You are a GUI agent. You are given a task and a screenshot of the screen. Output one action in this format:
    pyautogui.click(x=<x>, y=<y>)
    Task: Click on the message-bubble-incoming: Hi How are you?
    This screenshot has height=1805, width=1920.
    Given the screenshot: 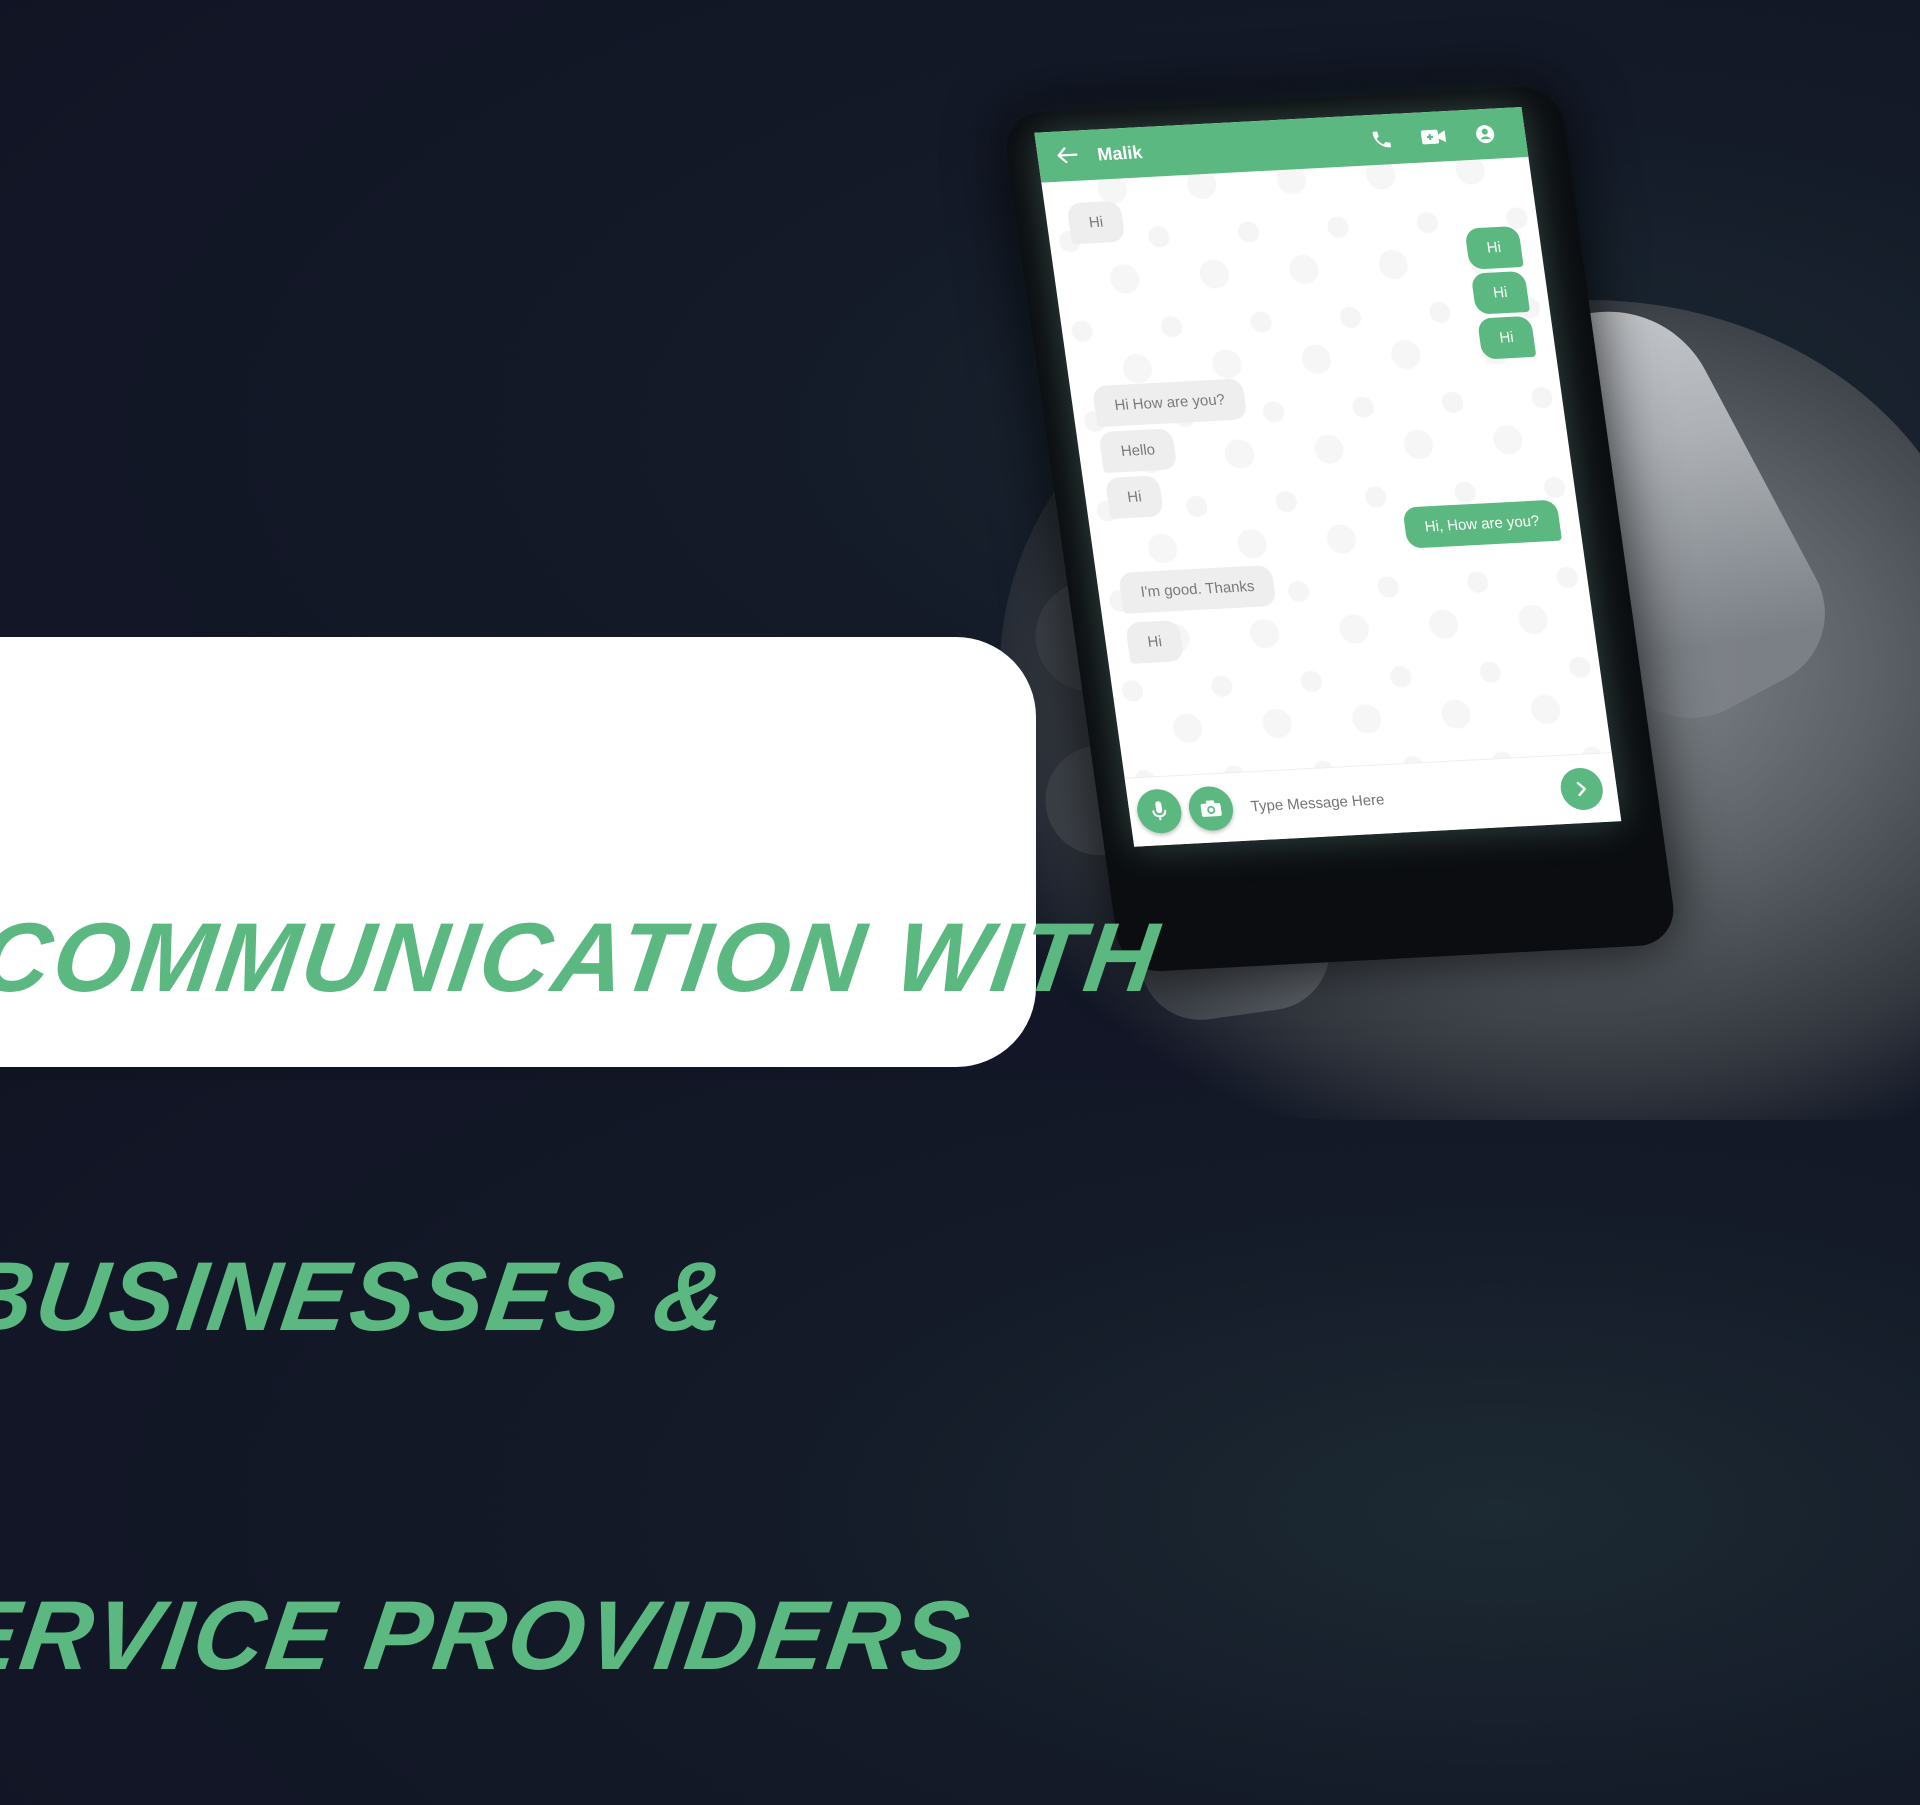 What is the action you would take?
    pyautogui.click(x=1169, y=403)
    